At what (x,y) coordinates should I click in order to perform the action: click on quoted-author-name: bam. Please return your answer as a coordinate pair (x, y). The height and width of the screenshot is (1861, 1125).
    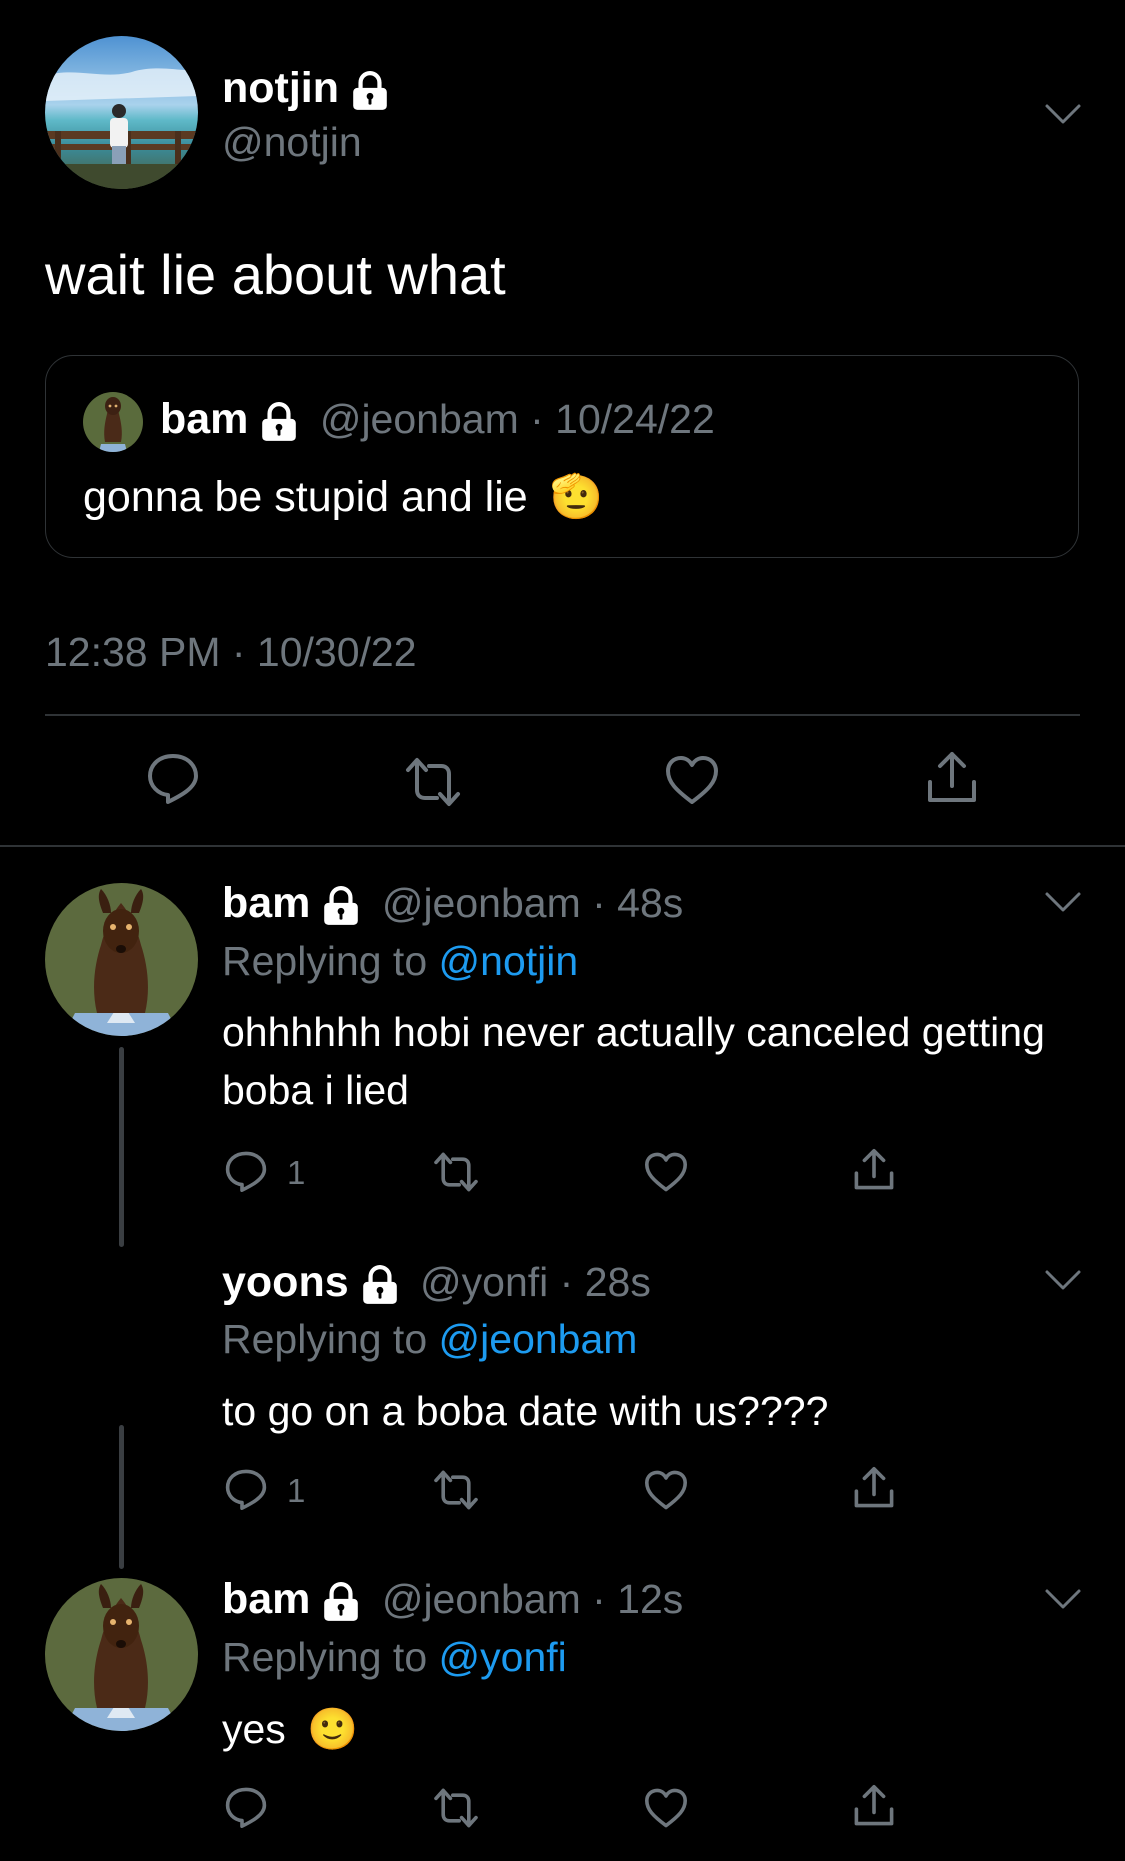
    Looking at the image, I should click on (204, 419).